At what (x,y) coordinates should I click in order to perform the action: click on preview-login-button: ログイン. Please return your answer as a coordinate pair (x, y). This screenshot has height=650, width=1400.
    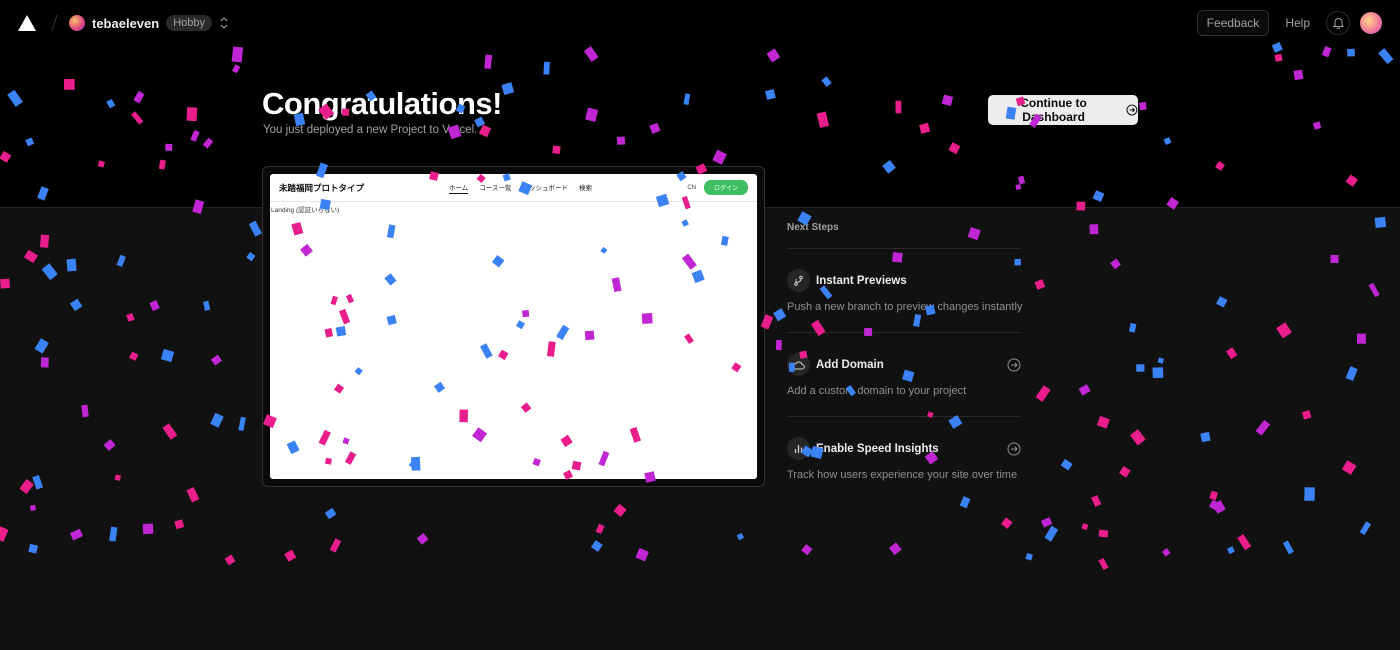
    Looking at the image, I should click on (725, 187).